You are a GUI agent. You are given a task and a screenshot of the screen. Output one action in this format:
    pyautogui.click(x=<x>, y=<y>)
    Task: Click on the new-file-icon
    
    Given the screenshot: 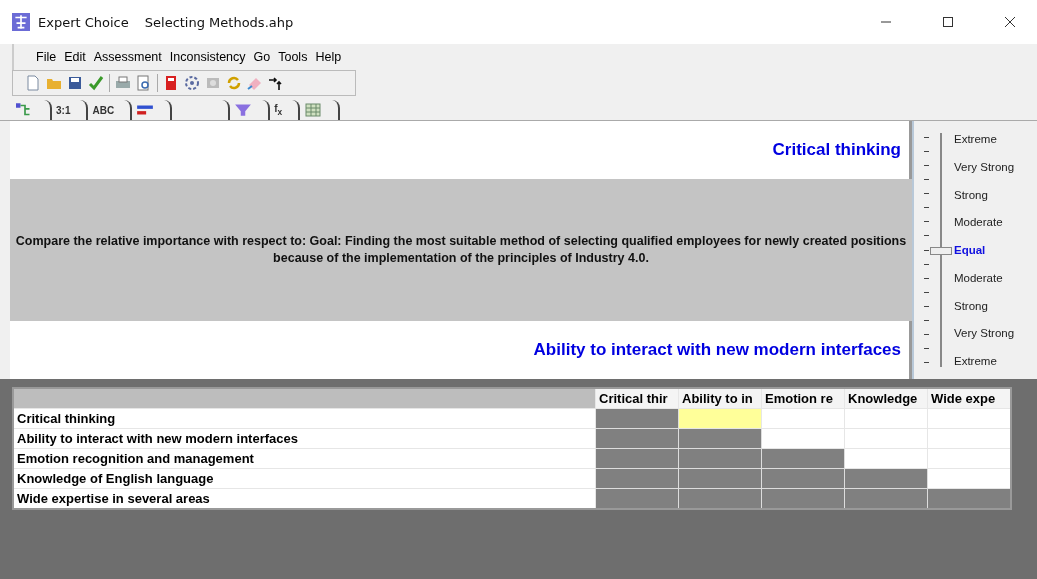 What is the action you would take?
    pyautogui.click(x=33, y=83)
    